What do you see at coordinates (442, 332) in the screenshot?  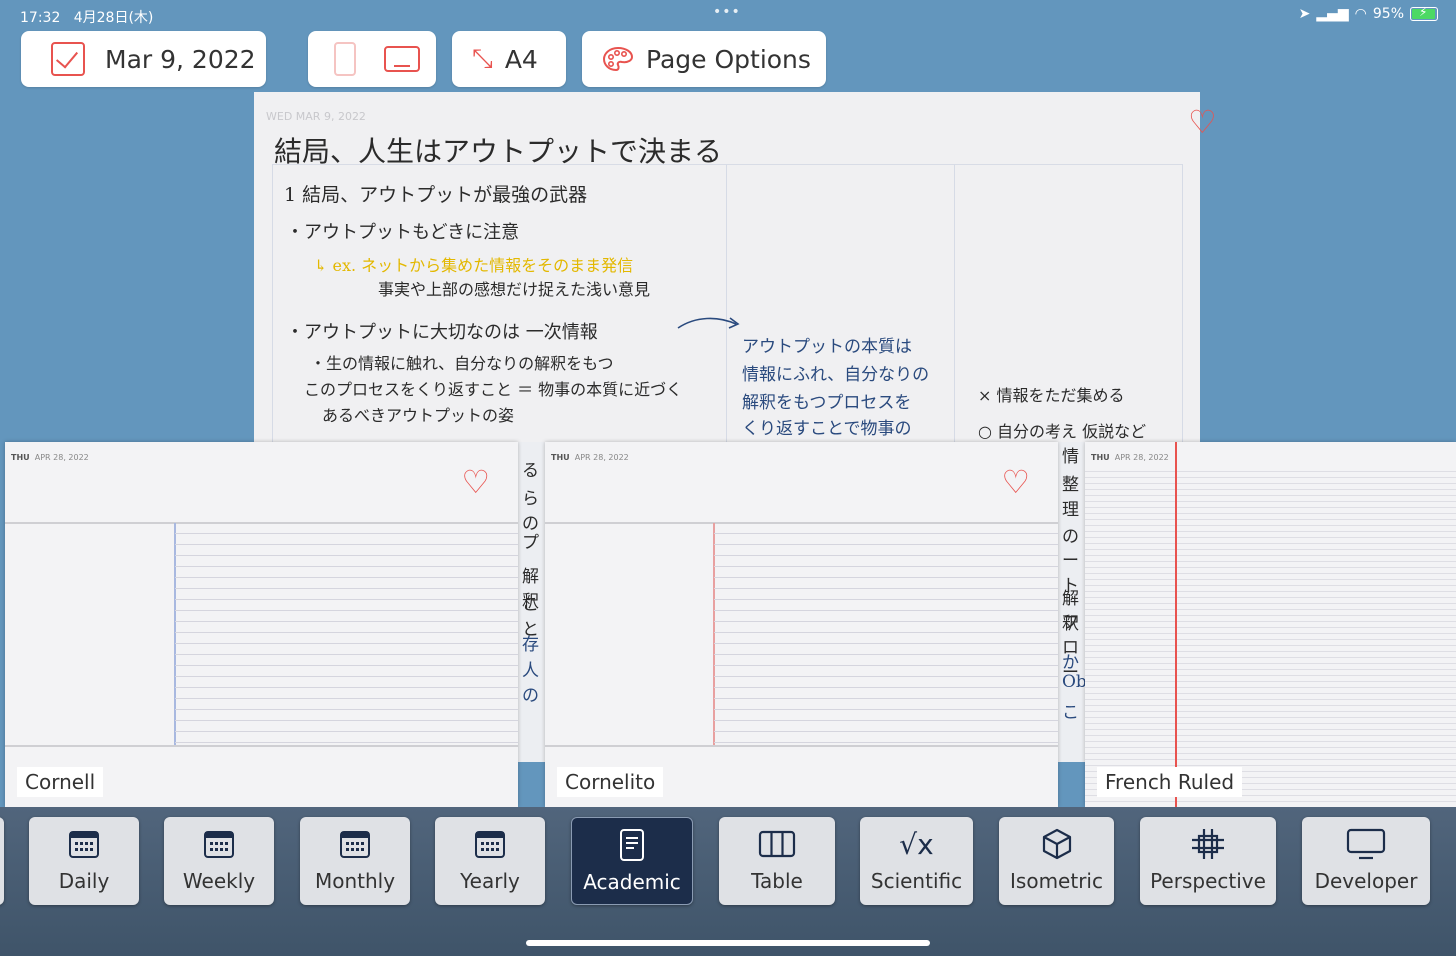 I see `note-line: ・アウトプットに大切なのは 一次情報` at bounding box center [442, 332].